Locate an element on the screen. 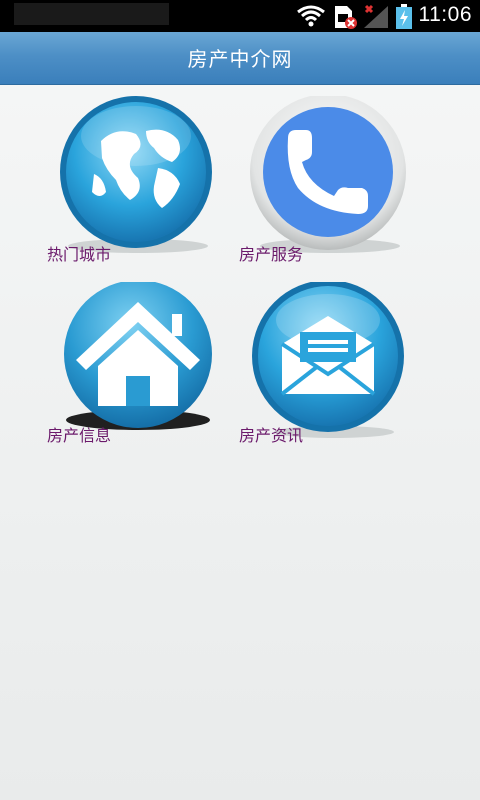 This screenshot has width=480, height=800. notification-area is located at coordinates (91, 14).